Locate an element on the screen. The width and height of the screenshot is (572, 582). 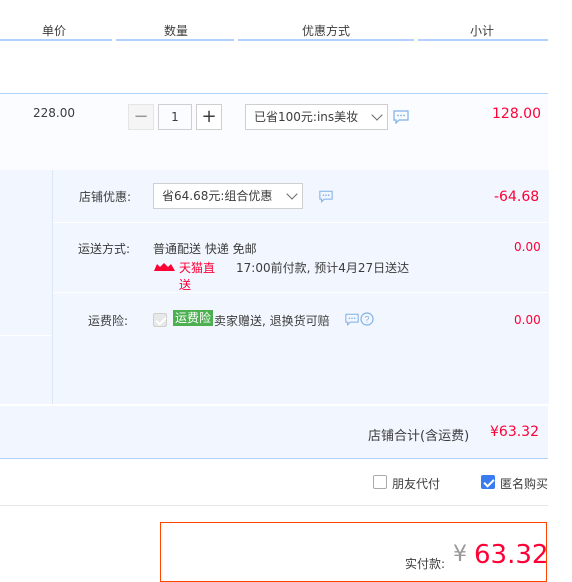
shipping-label: 运送方式: is located at coordinates (104, 249).